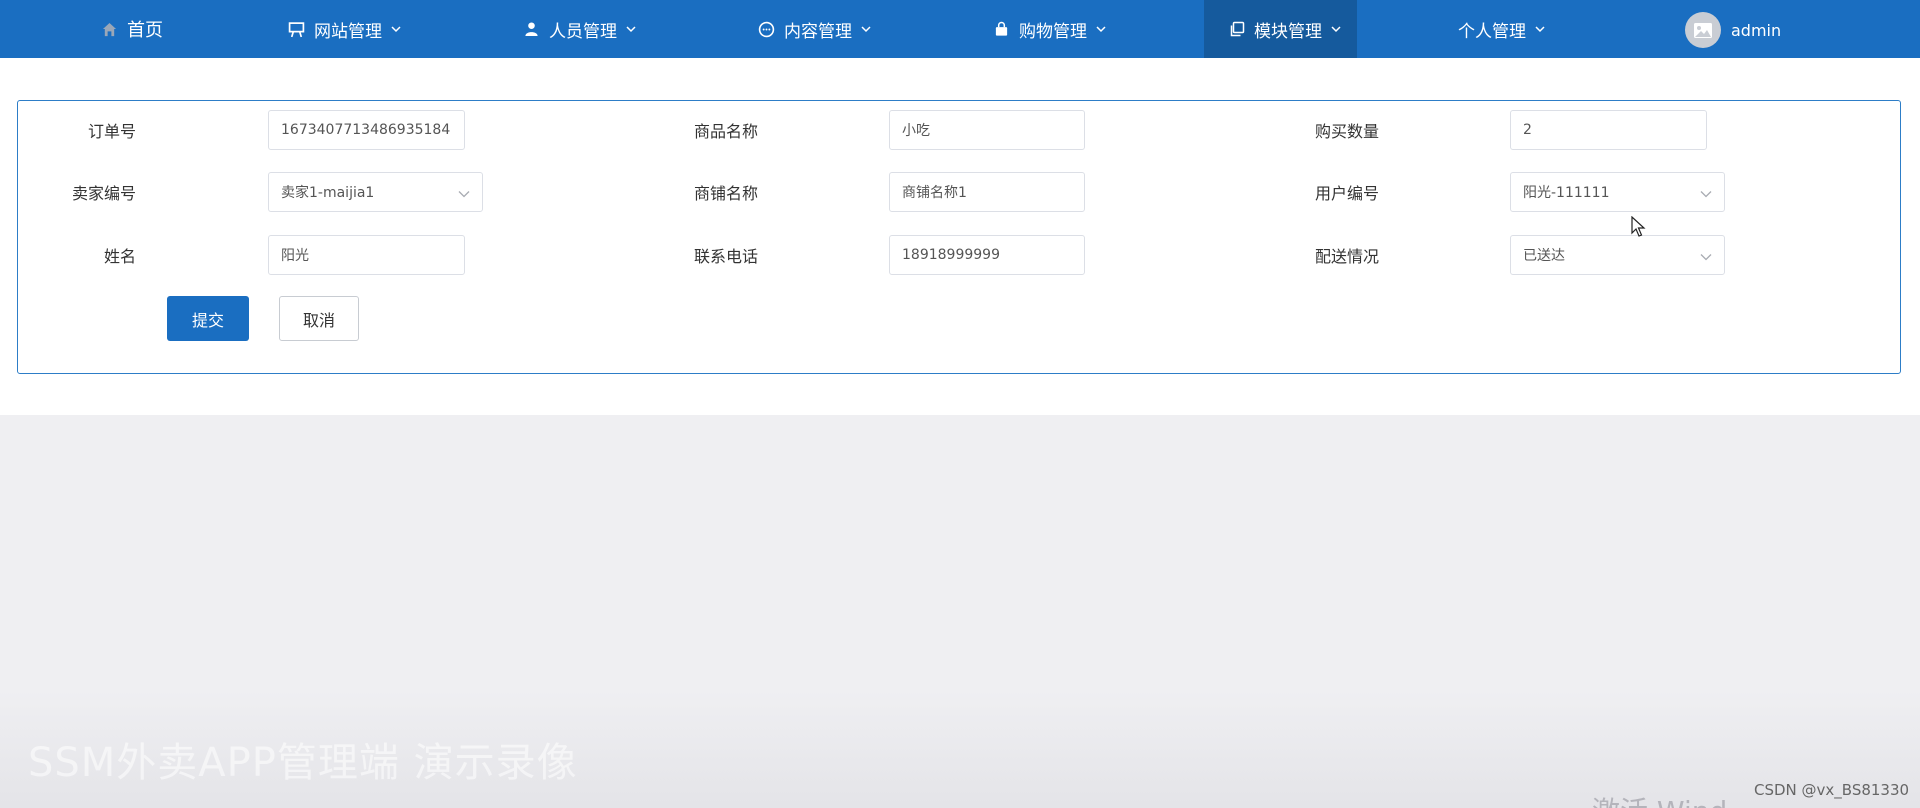 This screenshot has width=1920, height=808. I want to click on nav-module-manage: 模块管理, so click(1280, 29).